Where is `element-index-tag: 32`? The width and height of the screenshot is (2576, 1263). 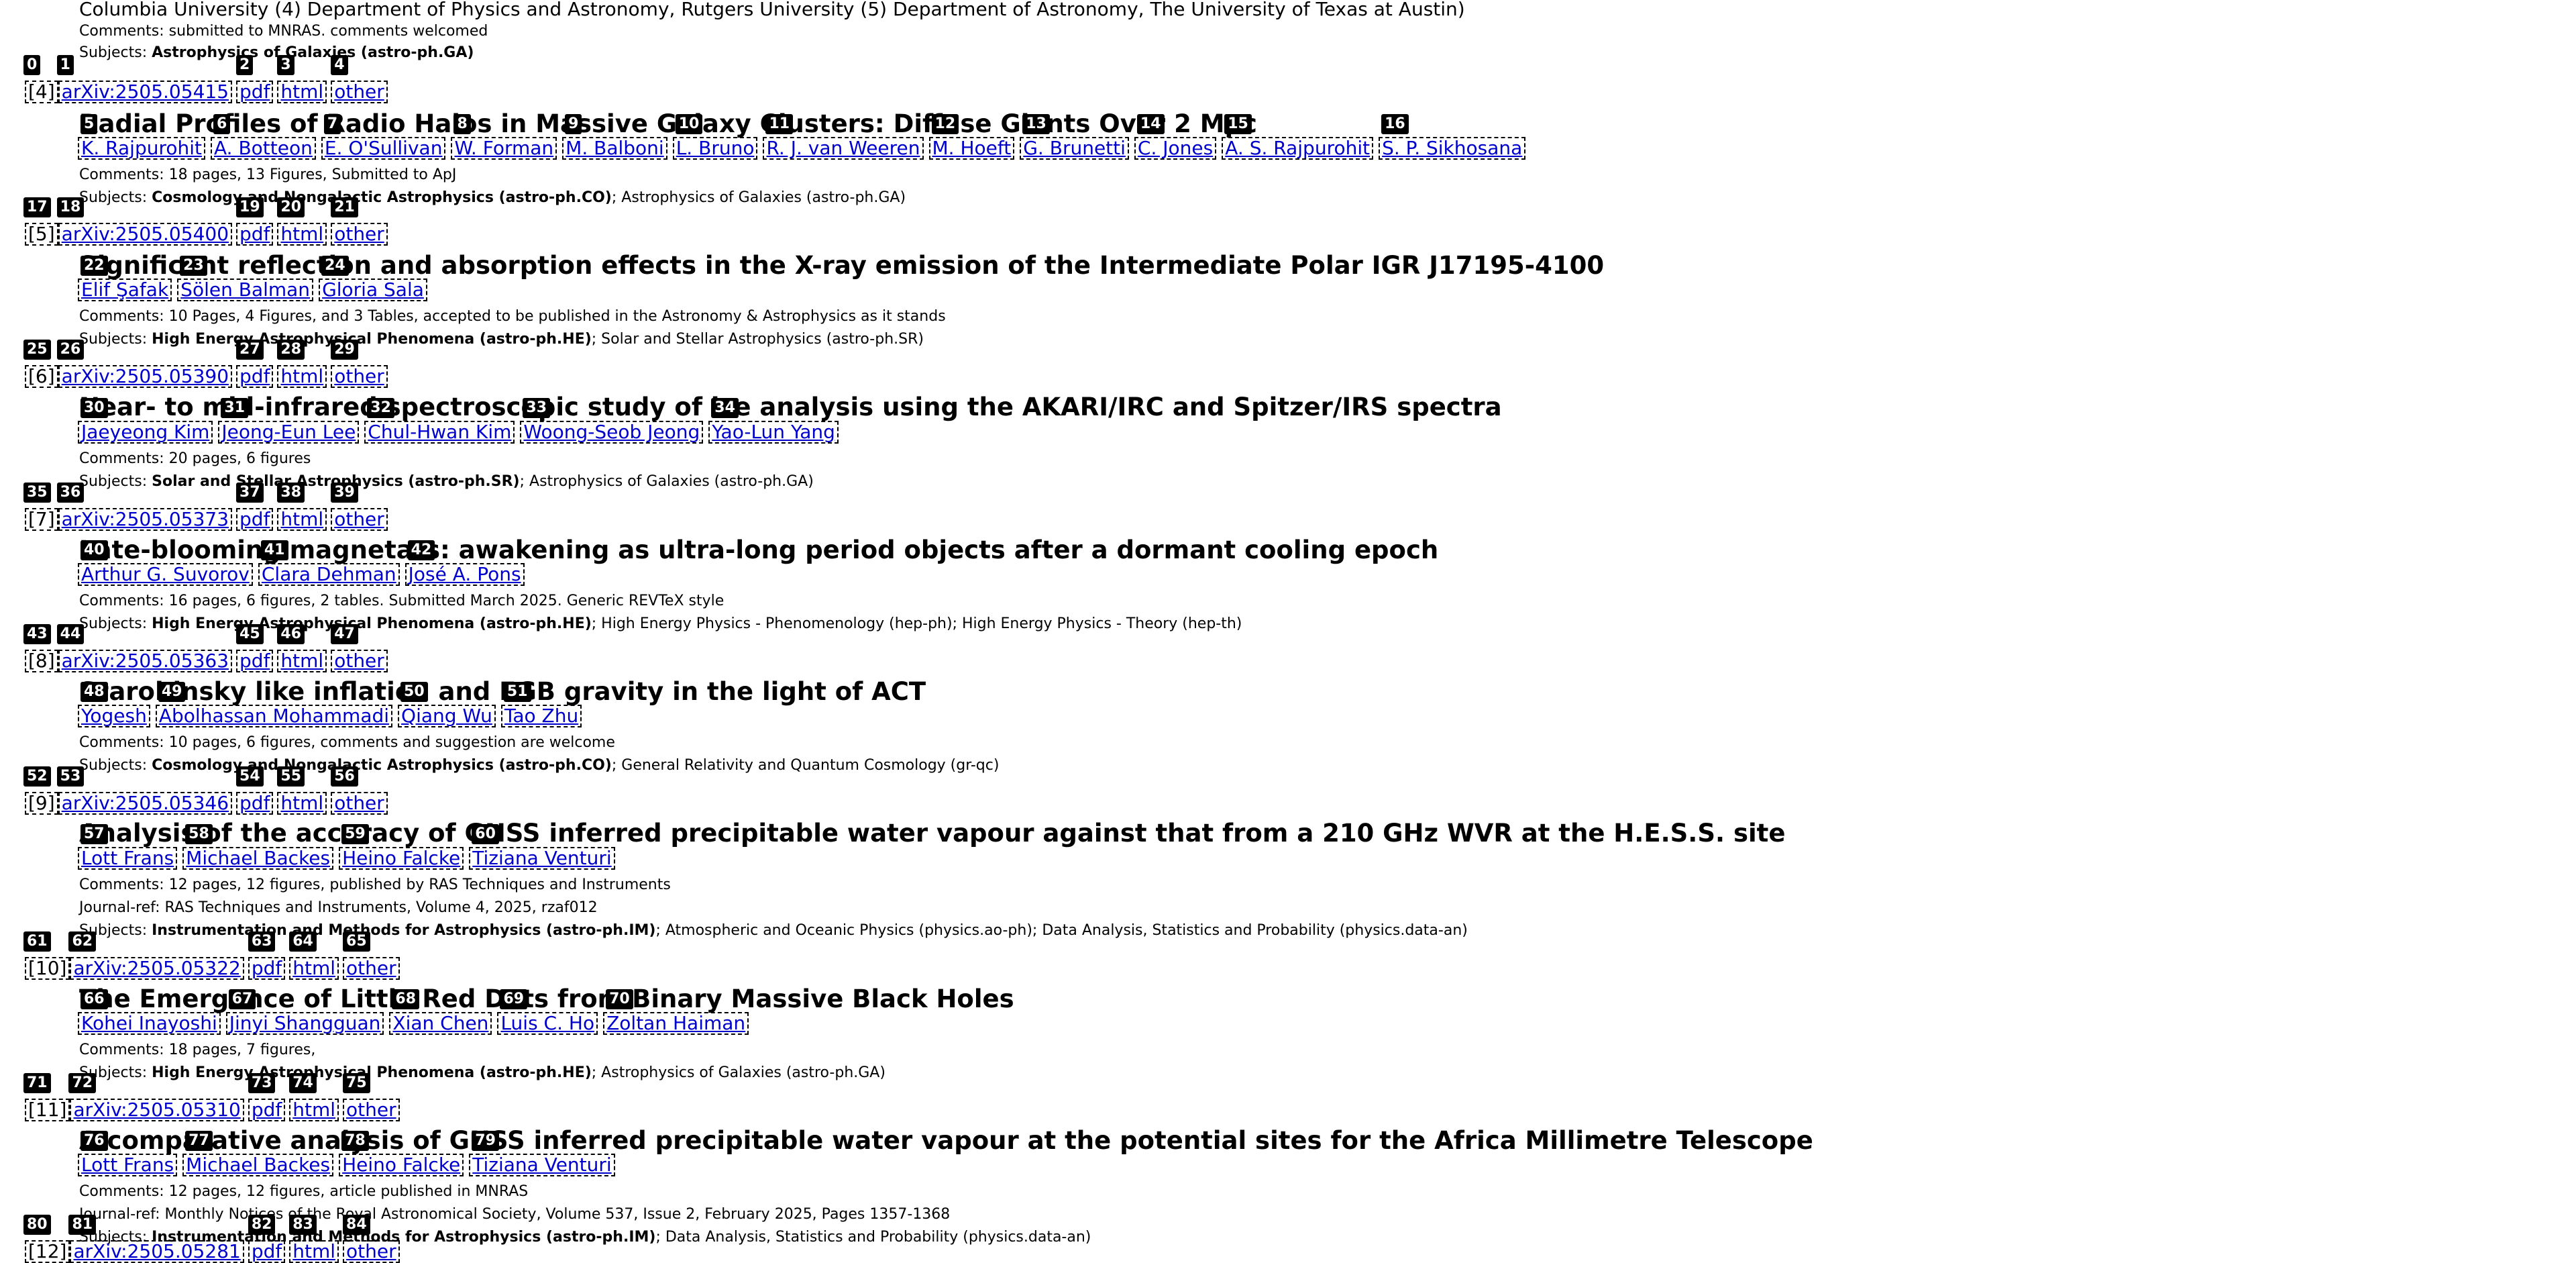 element-index-tag: 32 is located at coordinates (380, 408).